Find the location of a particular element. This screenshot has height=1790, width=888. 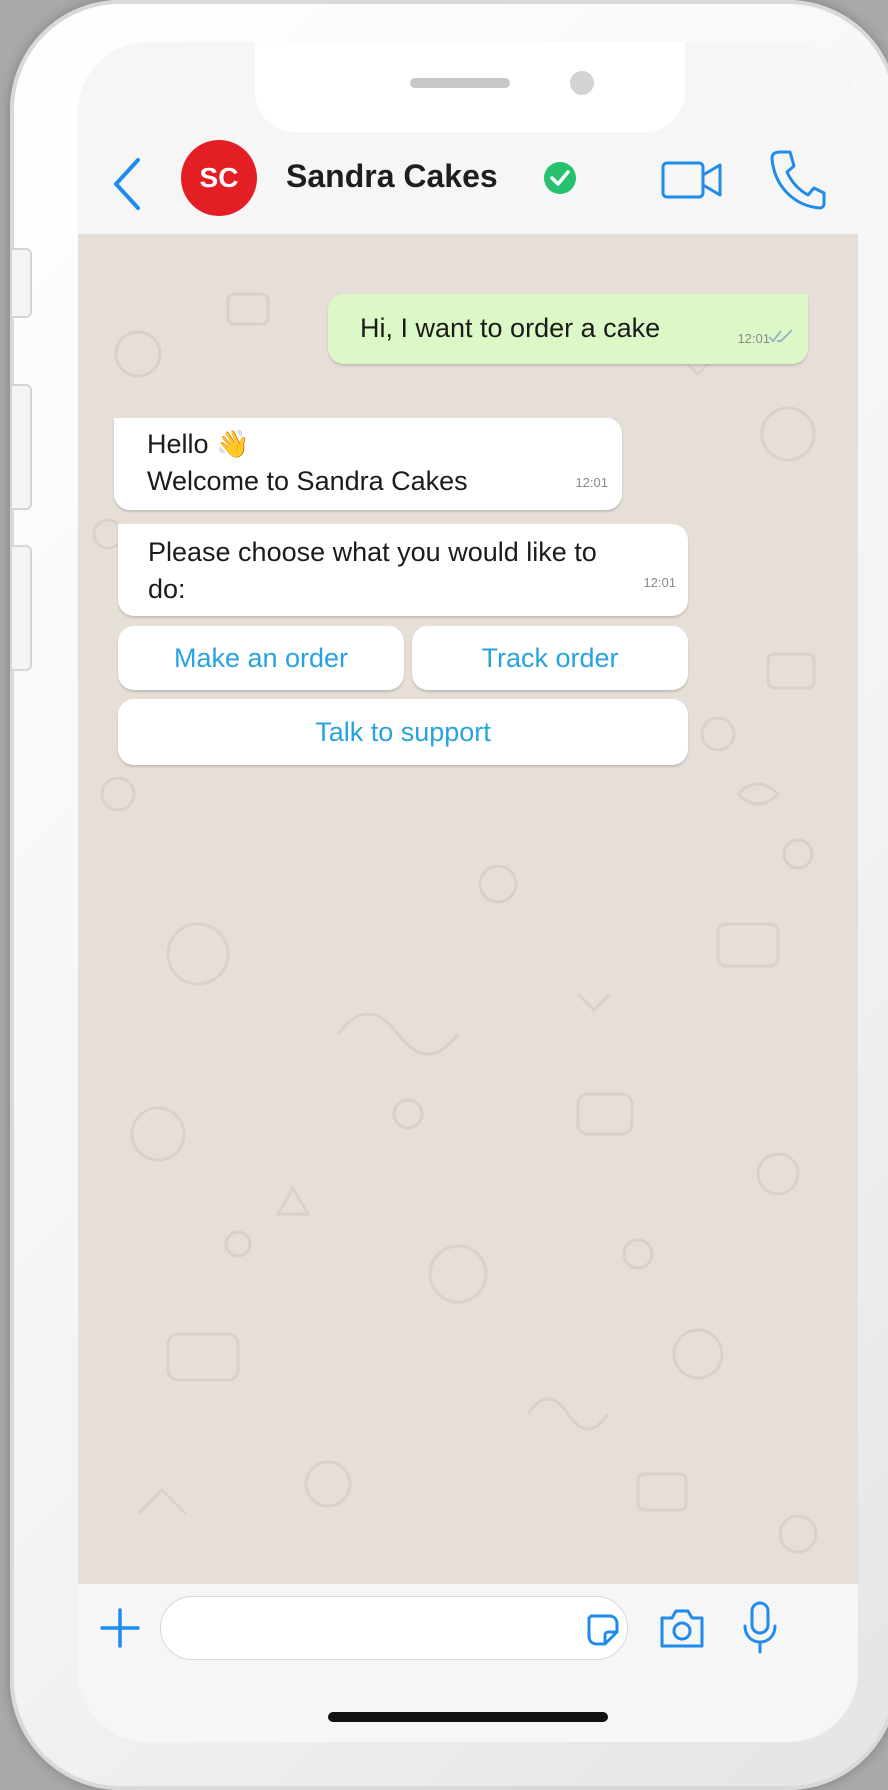

front-camera is located at coordinates (582, 83).